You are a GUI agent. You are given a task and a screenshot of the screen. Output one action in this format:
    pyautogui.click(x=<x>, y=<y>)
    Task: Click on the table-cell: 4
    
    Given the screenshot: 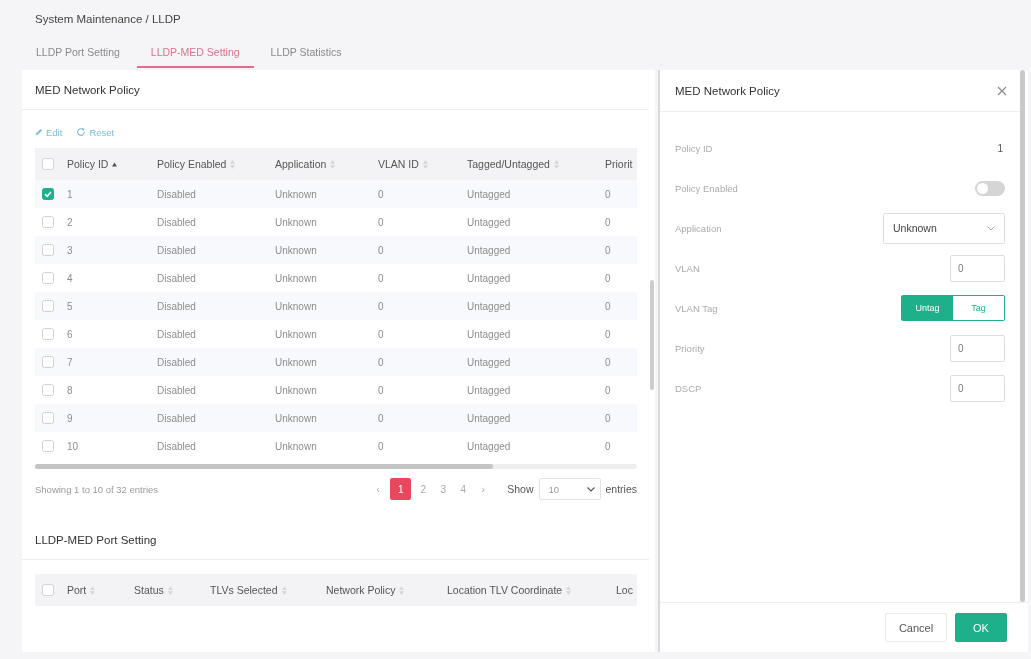 What is the action you would take?
    pyautogui.click(x=70, y=278)
    